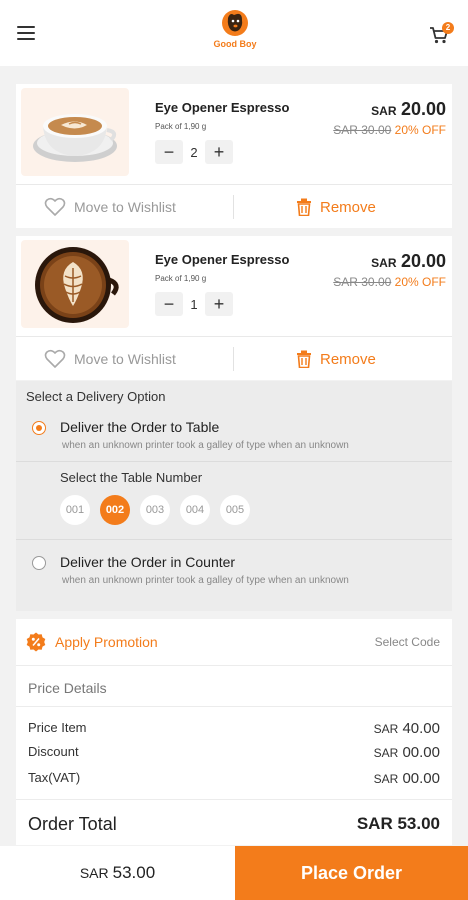 This screenshot has height=900, width=468. What do you see at coordinates (139, 427) in the screenshot?
I see `deliver-to-table-title: Deliver the Order to Table` at bounding box center [139, 427].